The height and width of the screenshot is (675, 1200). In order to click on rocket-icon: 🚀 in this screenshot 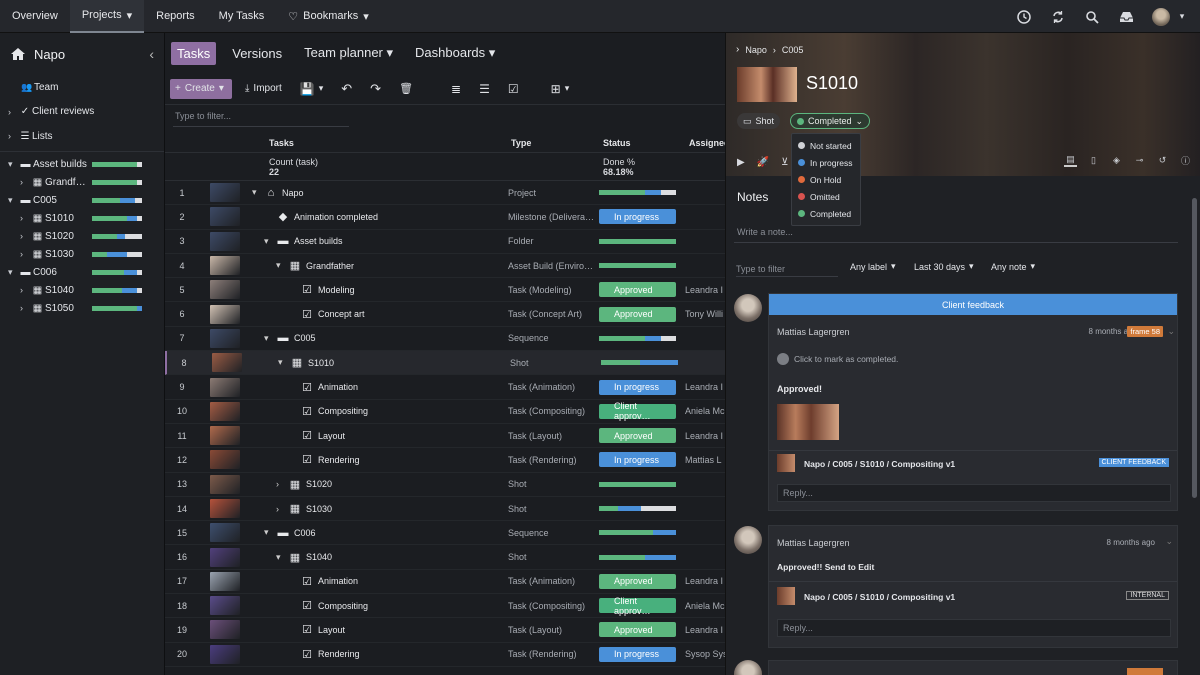, I will do `click(763, 162)`.